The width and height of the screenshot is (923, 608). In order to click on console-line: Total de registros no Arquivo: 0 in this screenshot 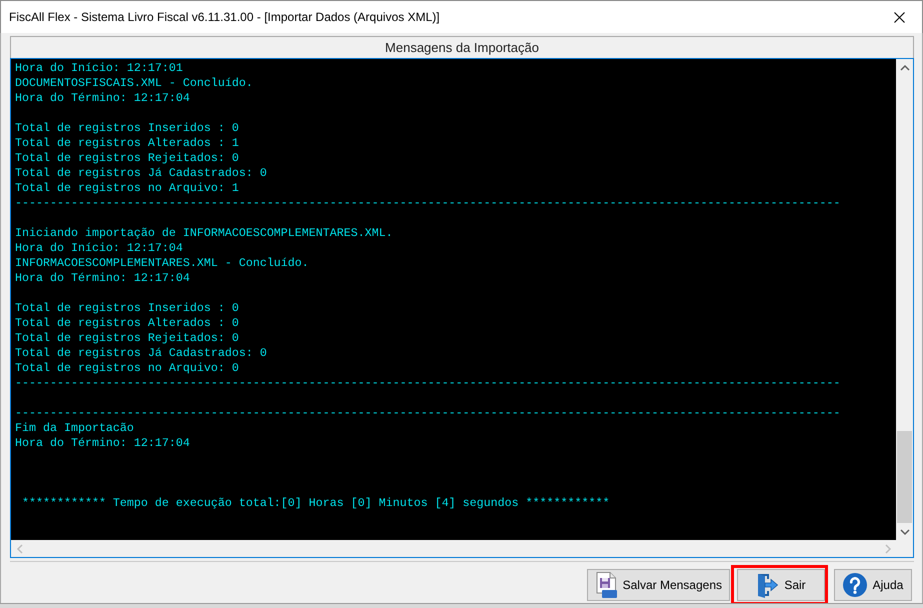, I will do `click(127, 368)`.